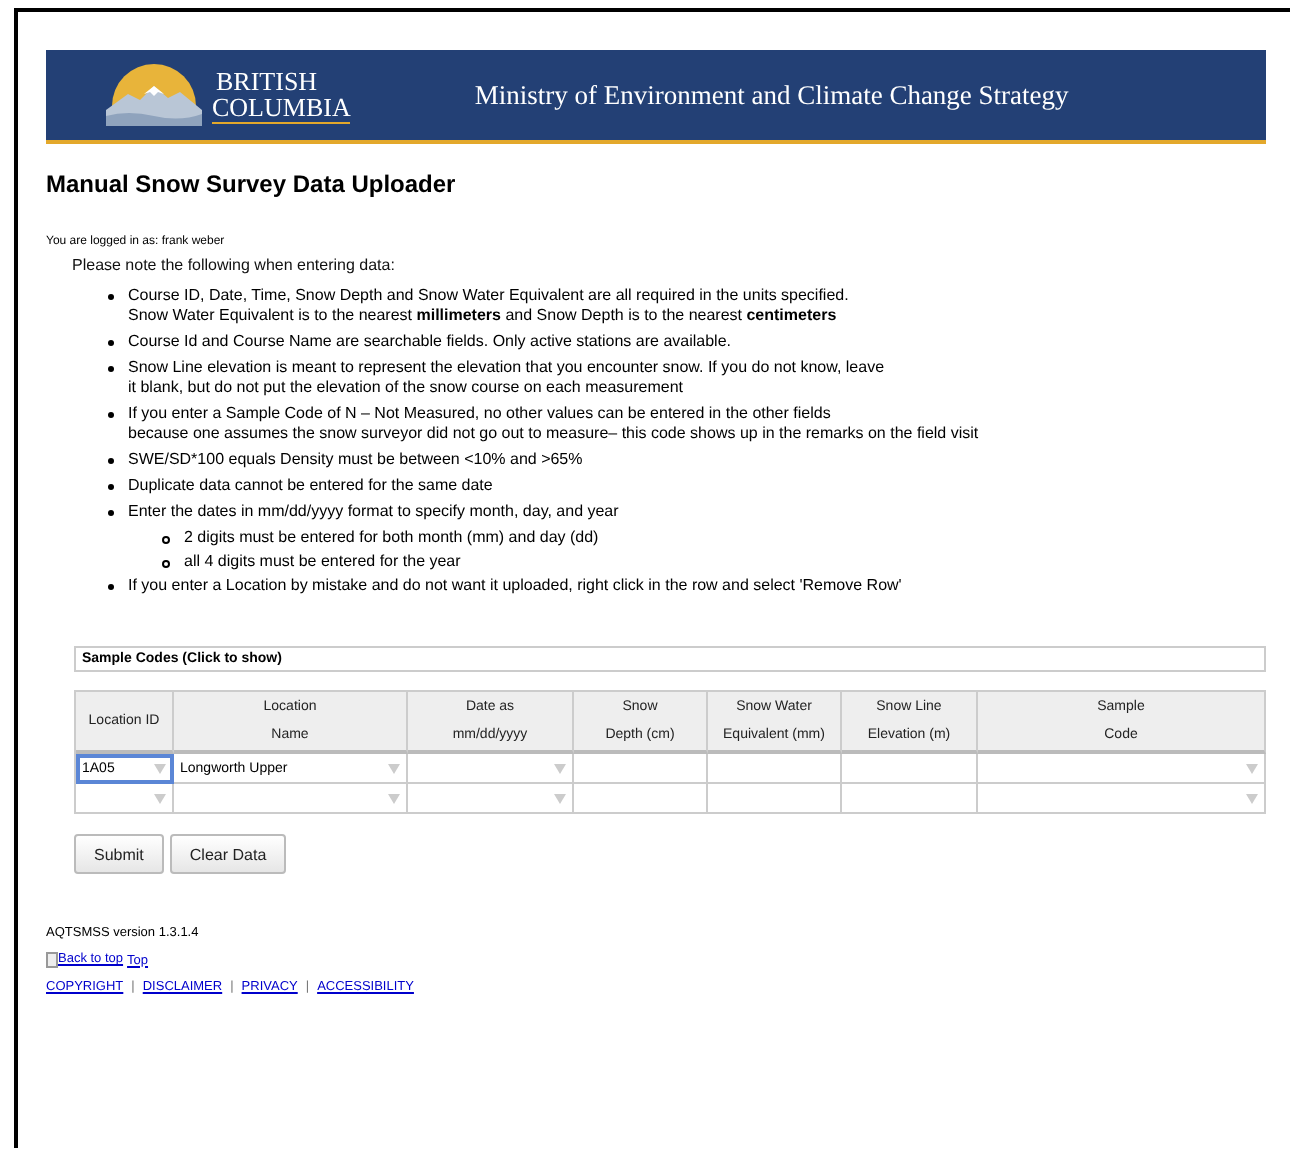 This screenshot has height=1152, width=1290. I want to click on note-text: If you enter a Sample Code of N – Not Measured, no other values can be entered in the other fields because one assumes the snow surveyor did not go out to measure– this code shows up in the remarks on the field visit, so click(553, 424).